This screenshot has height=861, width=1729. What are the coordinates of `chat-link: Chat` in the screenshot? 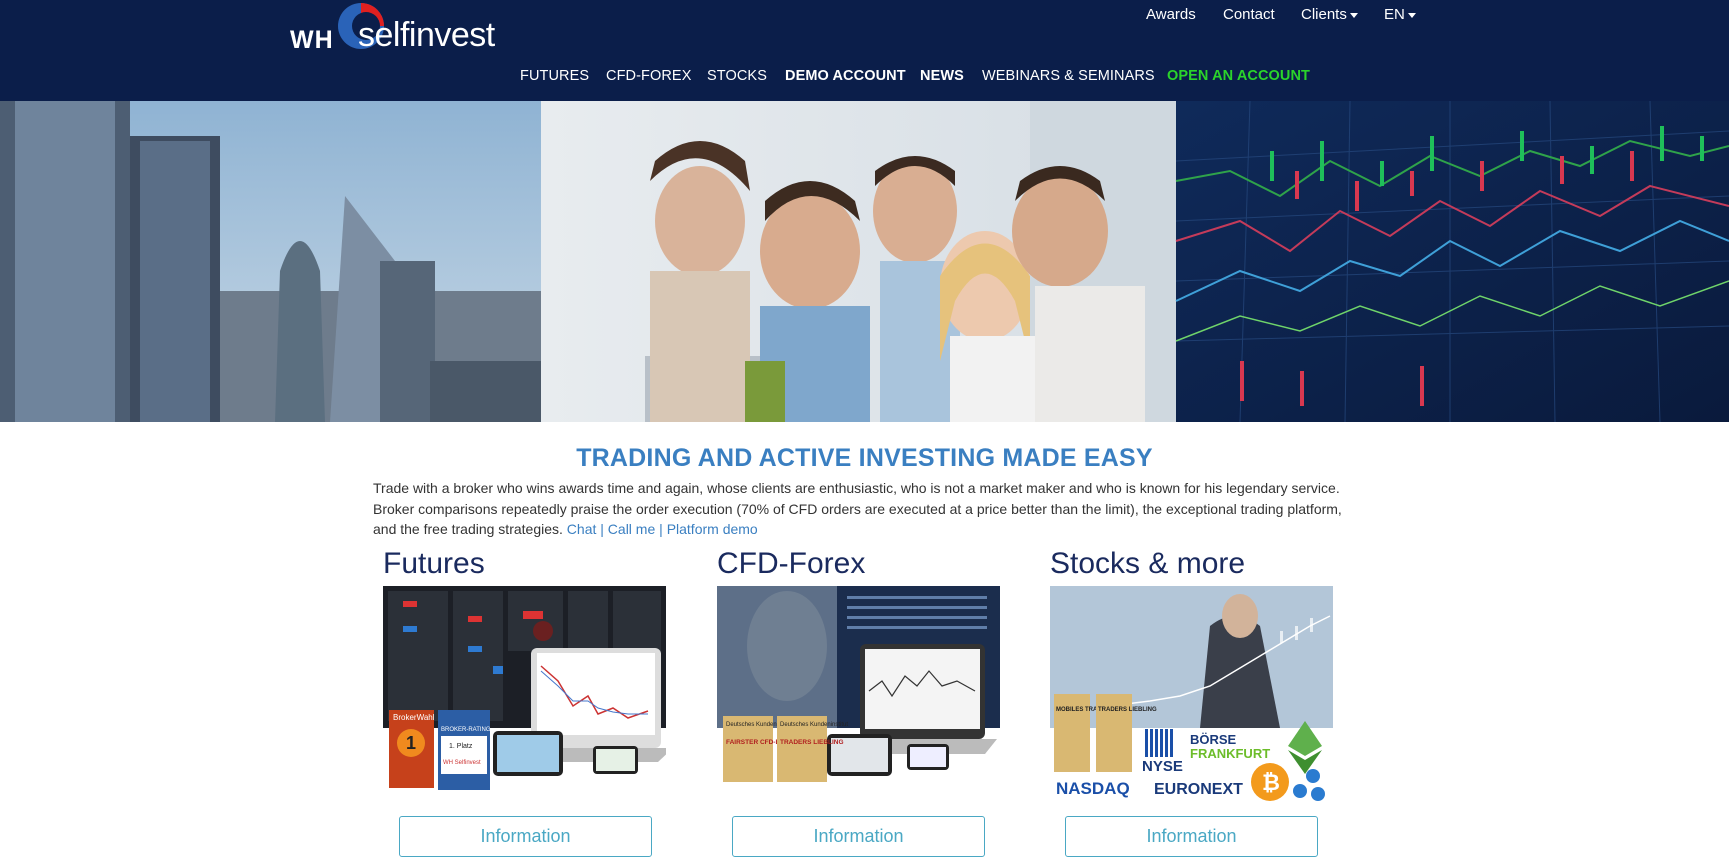 It's located at (582, 529).